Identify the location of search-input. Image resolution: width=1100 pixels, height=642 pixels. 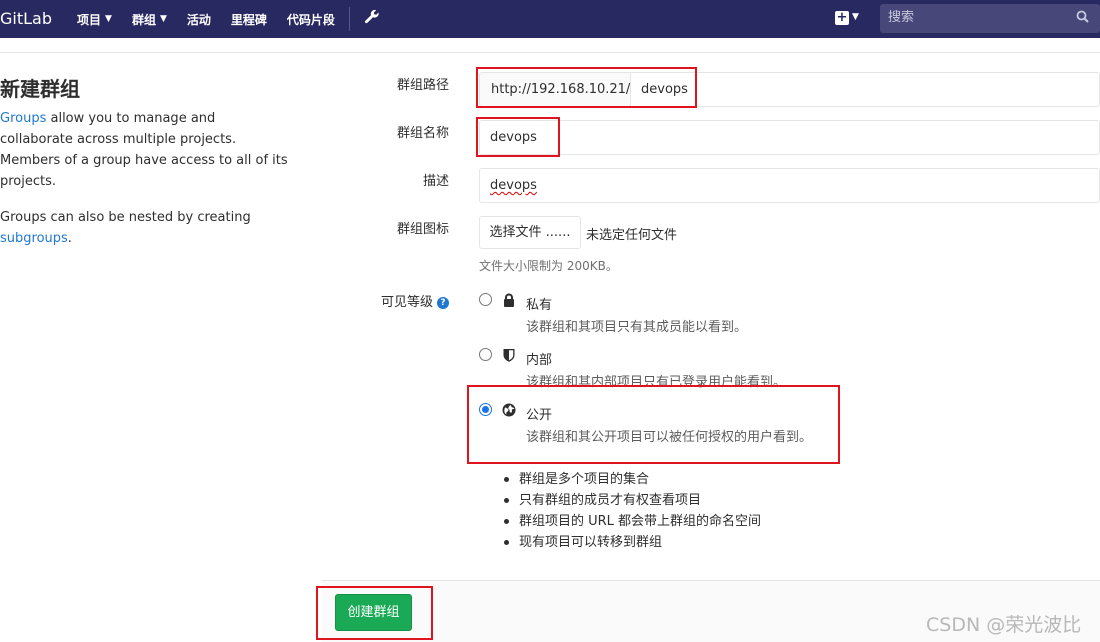
(978, 17).